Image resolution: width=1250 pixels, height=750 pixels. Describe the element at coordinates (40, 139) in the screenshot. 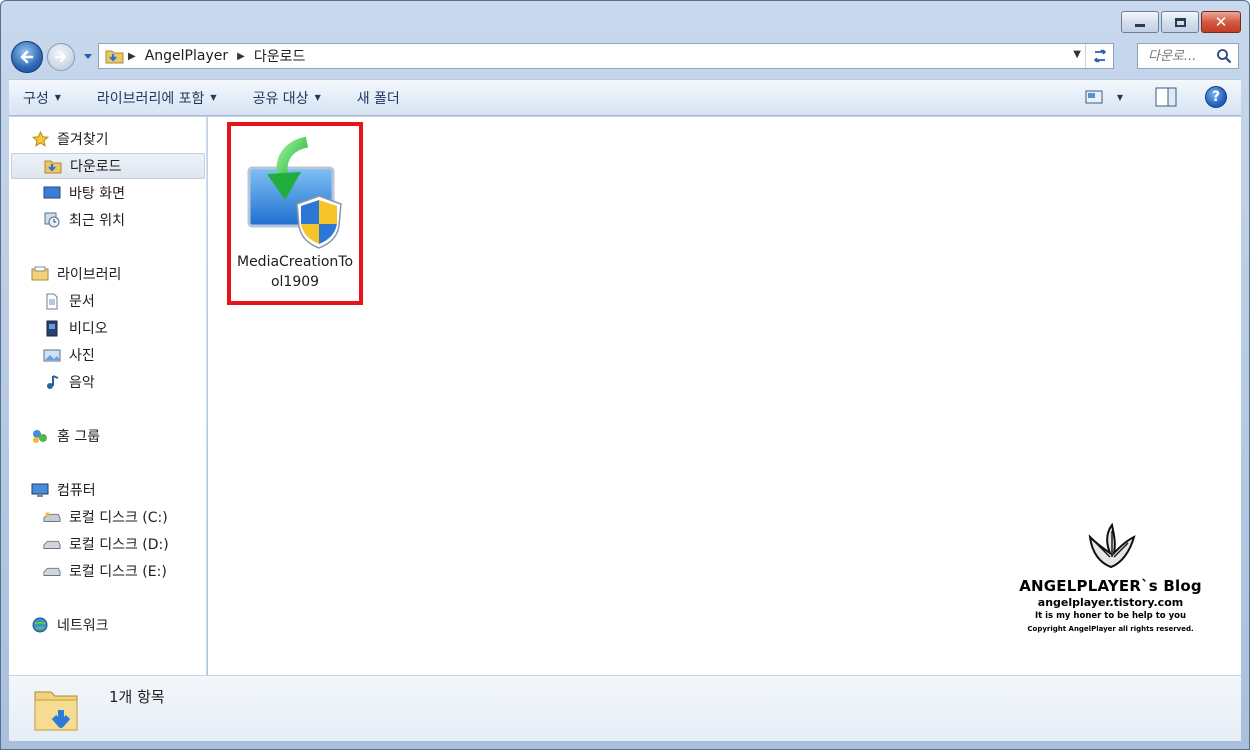

I see `star-icon` at that location.